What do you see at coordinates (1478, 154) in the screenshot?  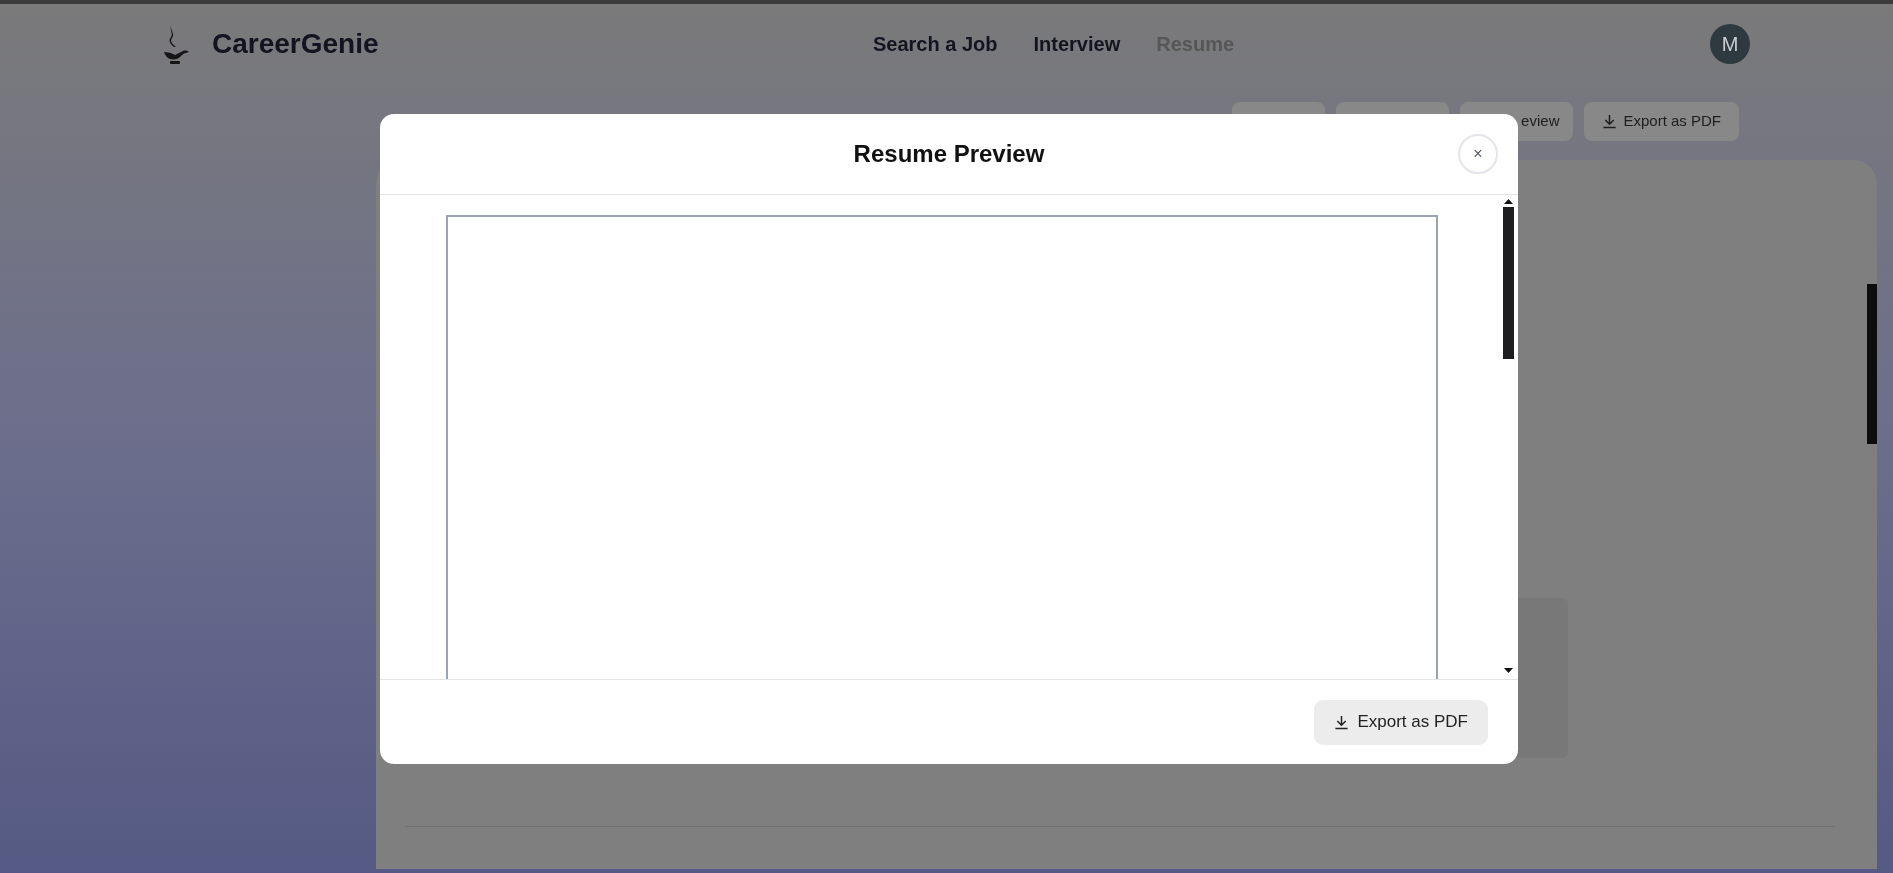 I see `close-button: ×` at bounding box center [1478, 154].